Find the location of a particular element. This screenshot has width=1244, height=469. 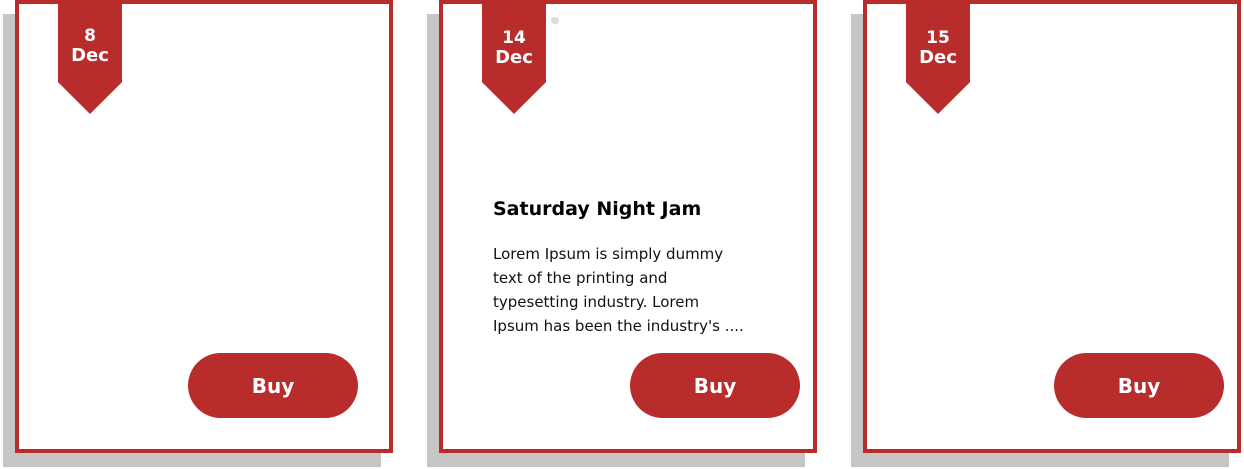

date-ribbon: 8 Dec is located at coordinates (90, 57).